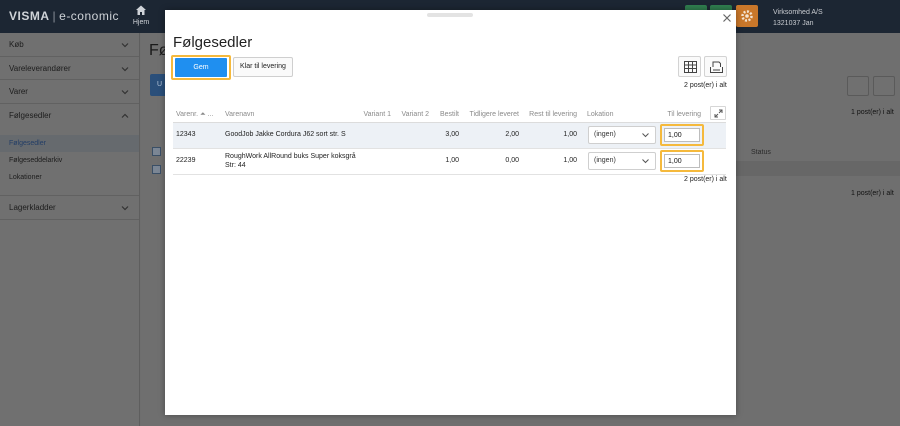 This screenshot has width=900, height=426. I want to click on modal-drag-handle, so click(450, 15).